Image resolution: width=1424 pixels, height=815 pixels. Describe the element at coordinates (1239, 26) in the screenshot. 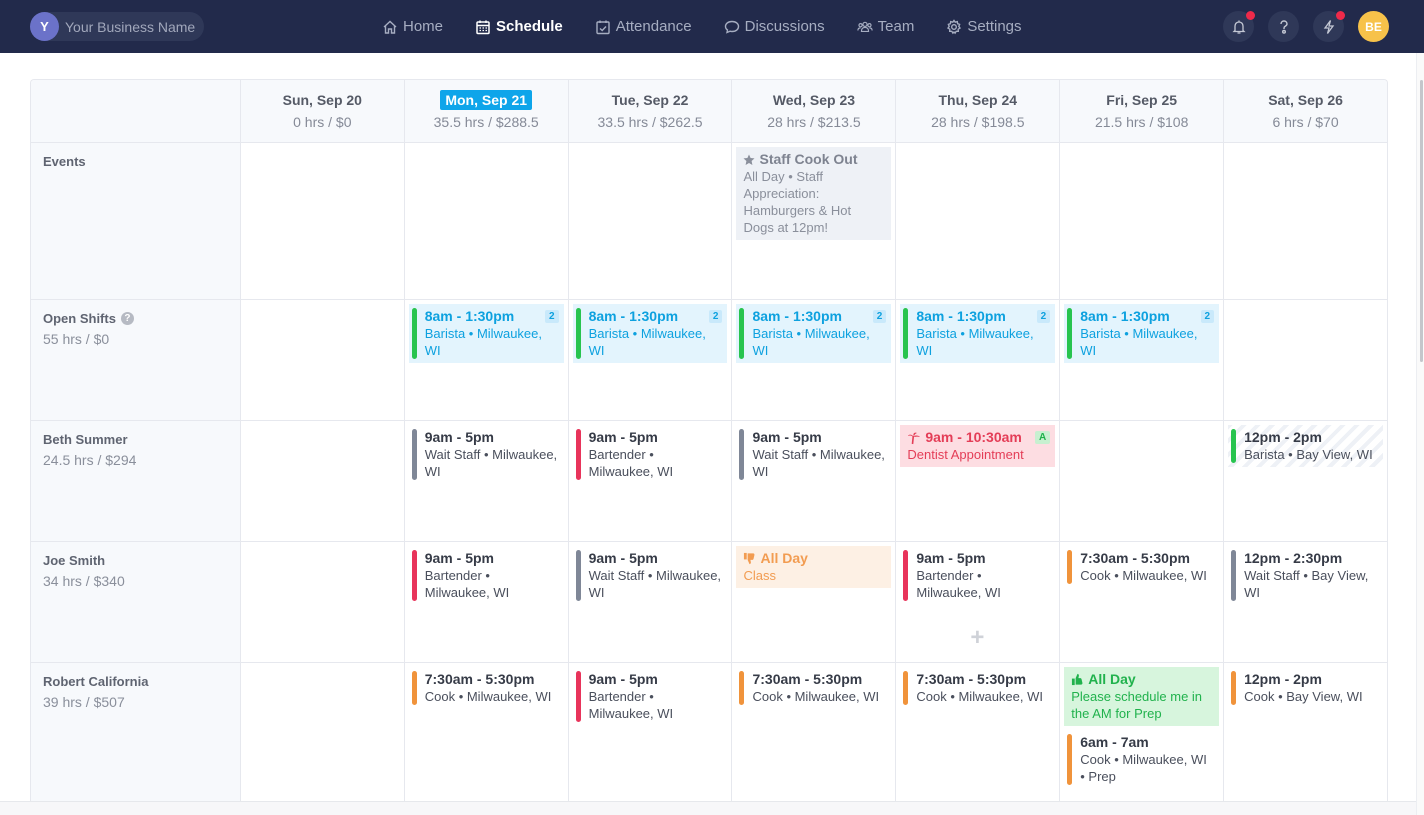

I see `notifications-button` at that location.